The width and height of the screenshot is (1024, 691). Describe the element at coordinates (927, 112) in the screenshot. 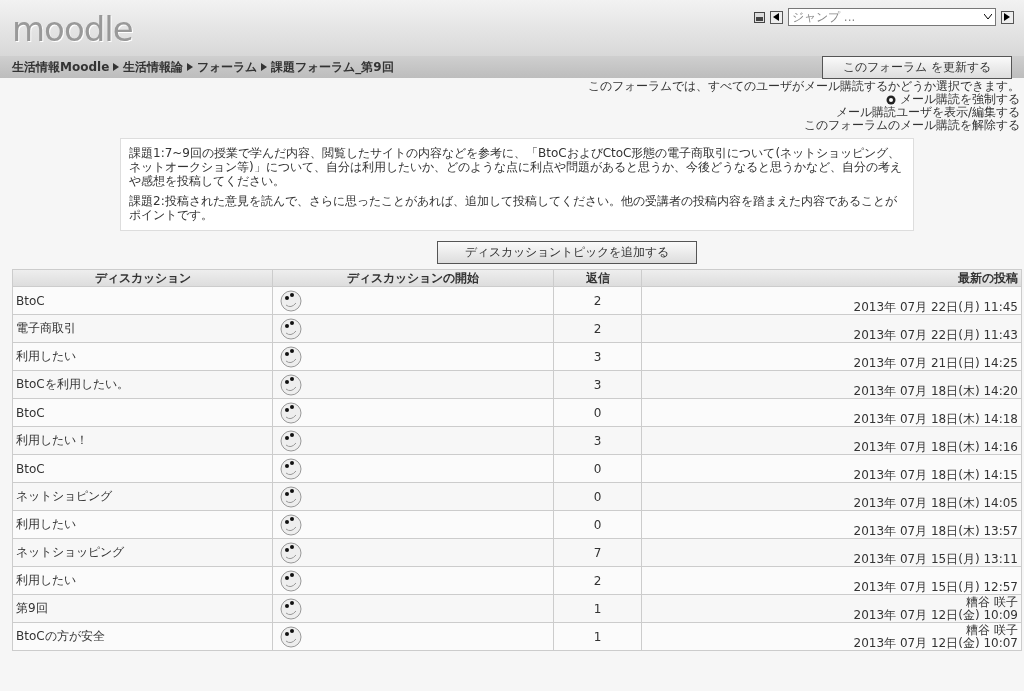

I see `subscription-link: メール購読ユーザを表示/編集する` at that location.